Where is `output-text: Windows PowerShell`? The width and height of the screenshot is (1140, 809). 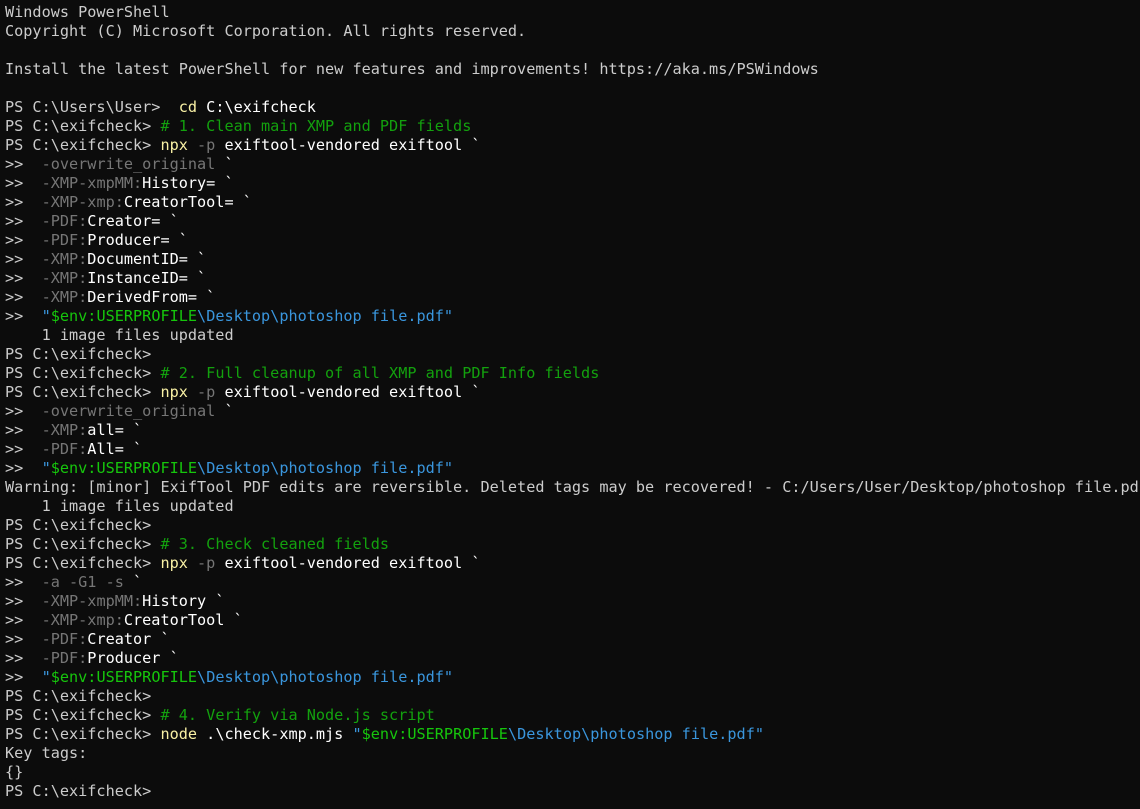
output-text: Windows PowerShell is located at coordinates (87, 12).